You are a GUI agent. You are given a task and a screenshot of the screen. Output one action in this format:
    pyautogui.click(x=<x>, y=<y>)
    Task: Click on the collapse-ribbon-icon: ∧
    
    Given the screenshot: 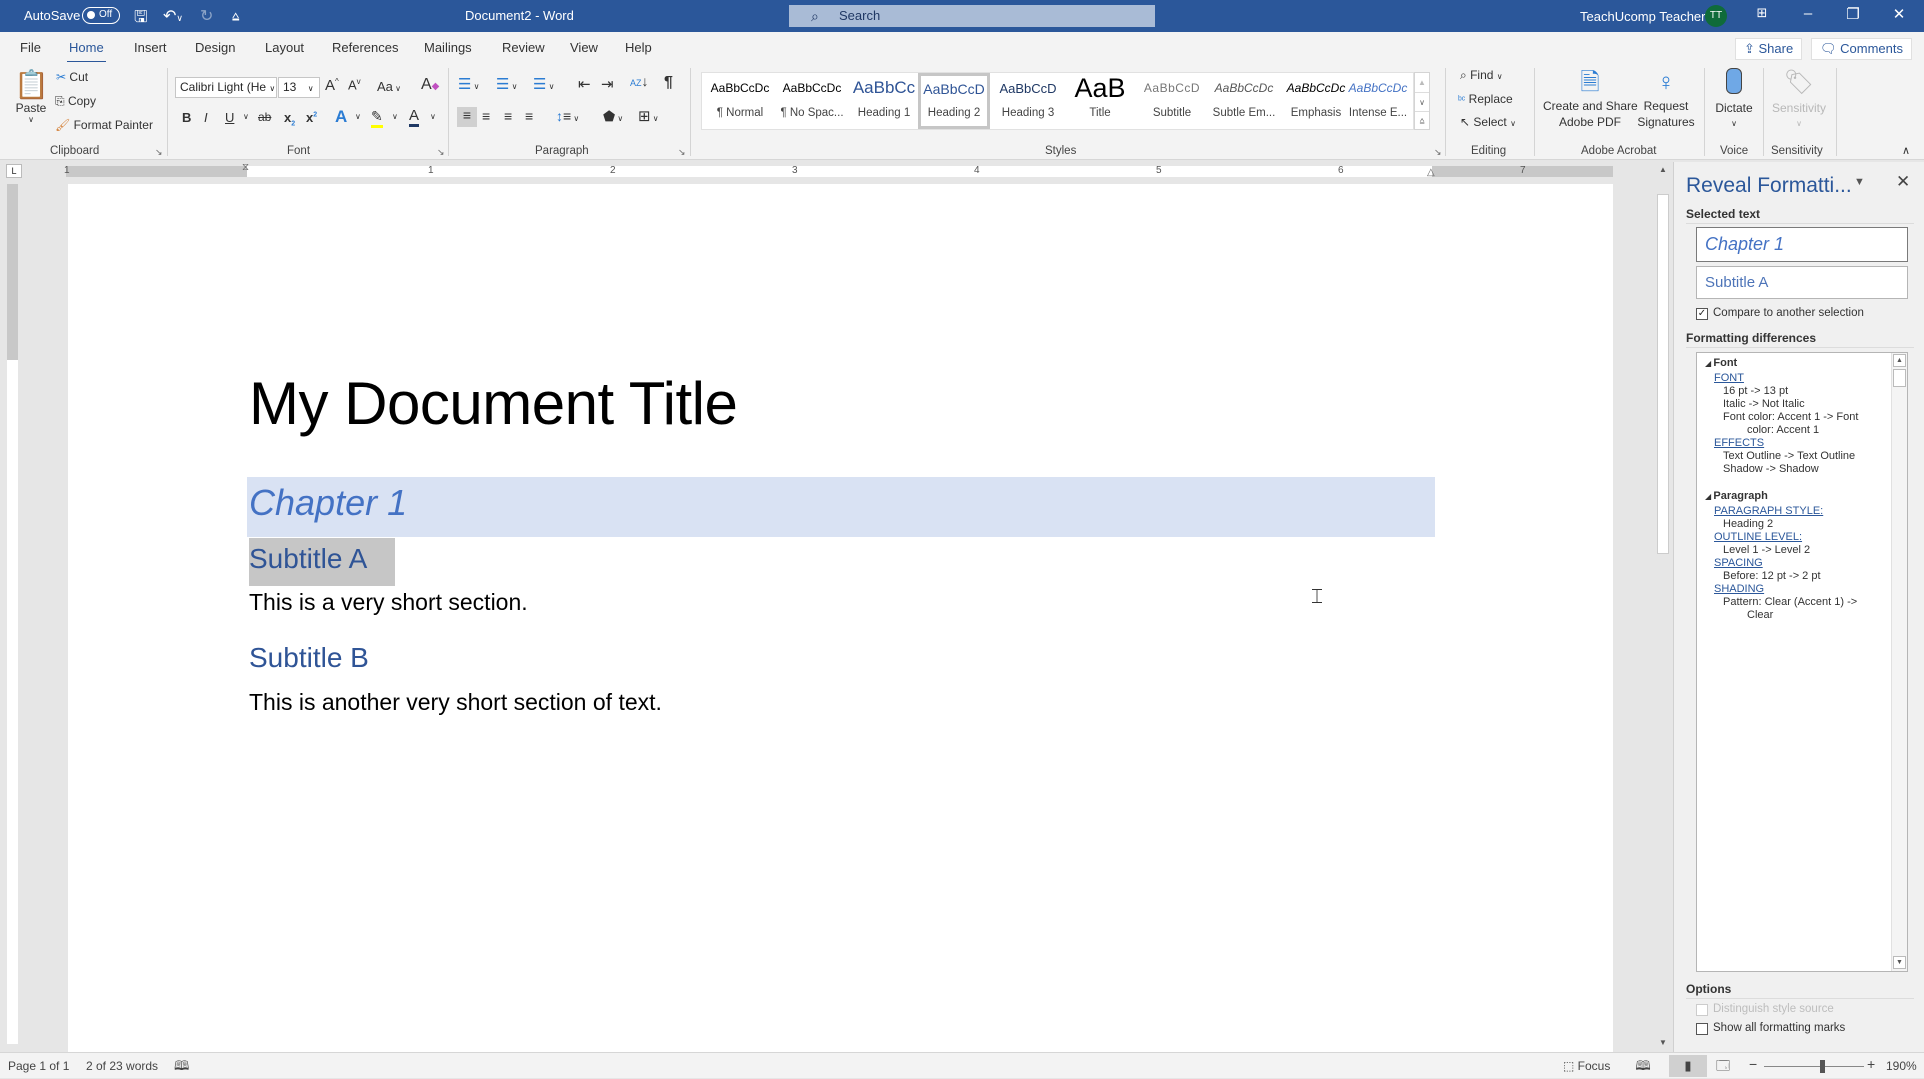 What is the action you would take?
    pyautogui.click(x=1906, y=150)
    